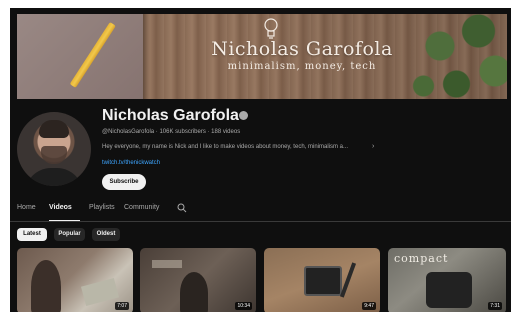 The image size is (511, 312). Describe the element at coordinates (182, 132) in the screenshot. I see `subscriber-count: 106K subscribers` at that location.